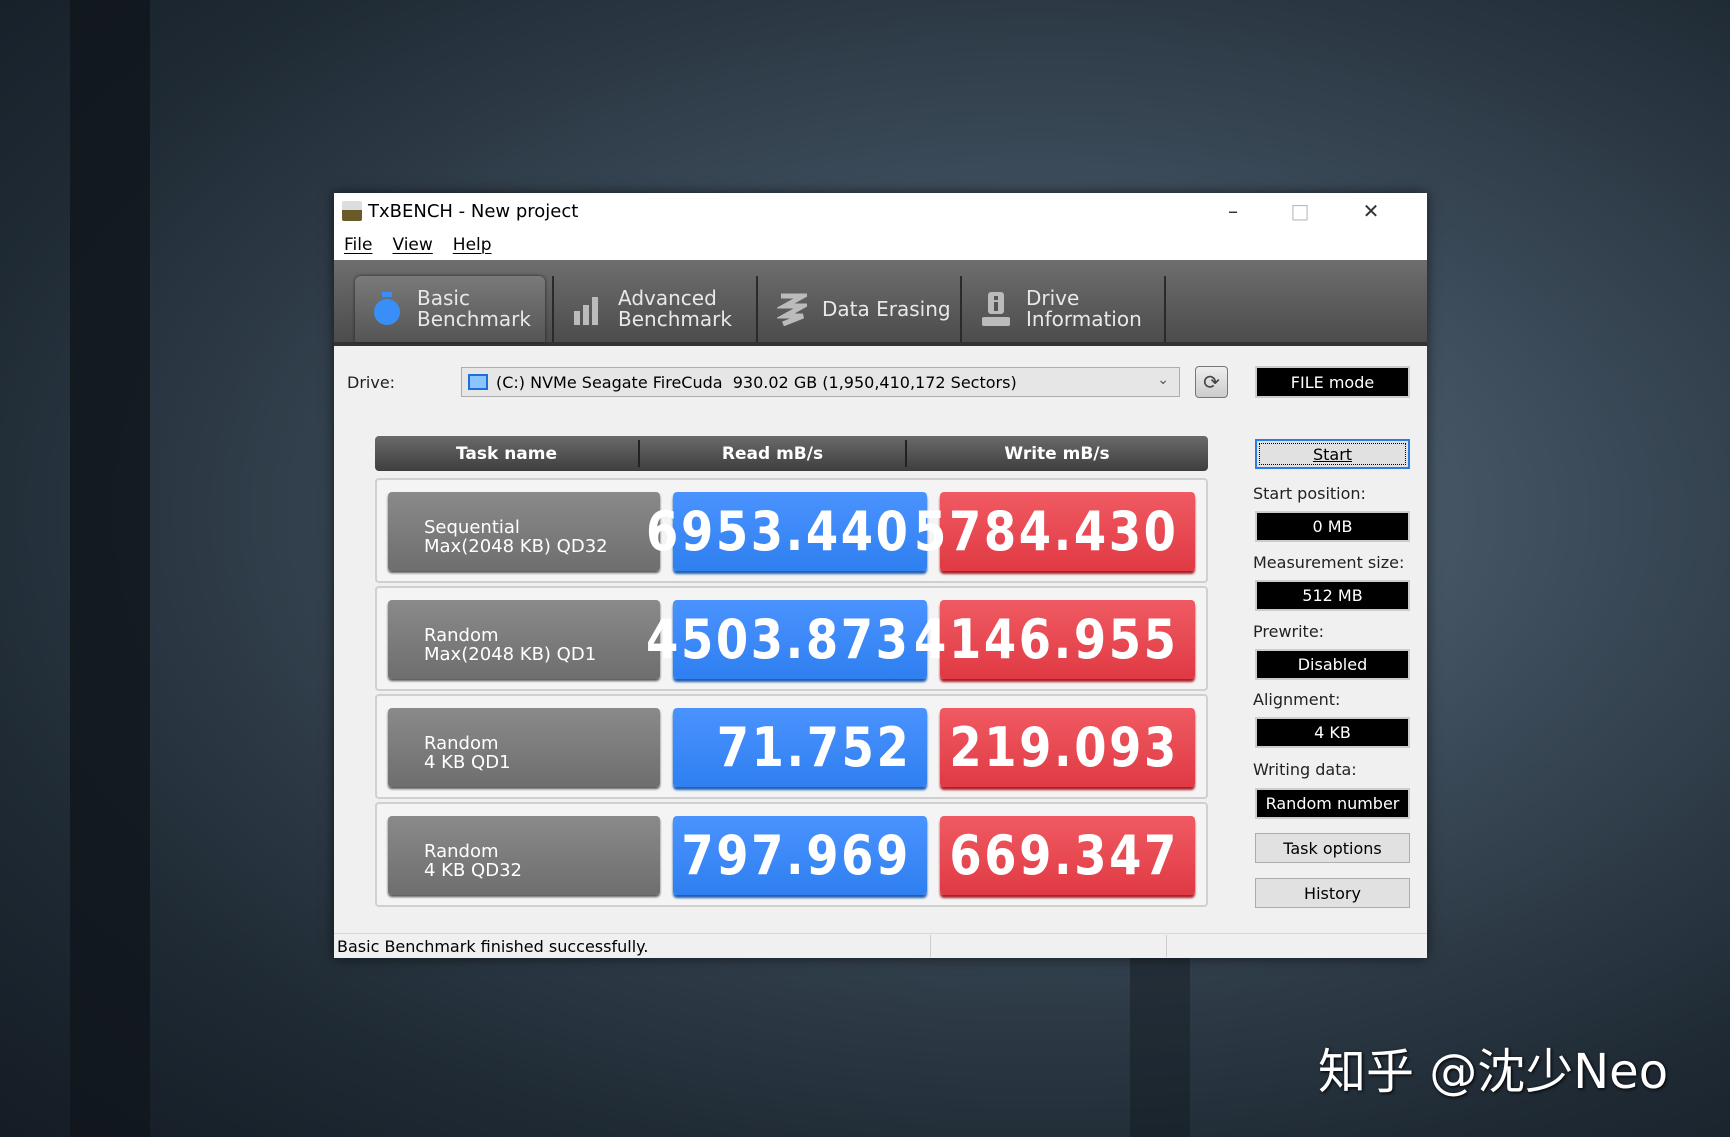 The image size is (1730, 1137). I want to click on start-position-label: Start position:, so click(1309, 493).